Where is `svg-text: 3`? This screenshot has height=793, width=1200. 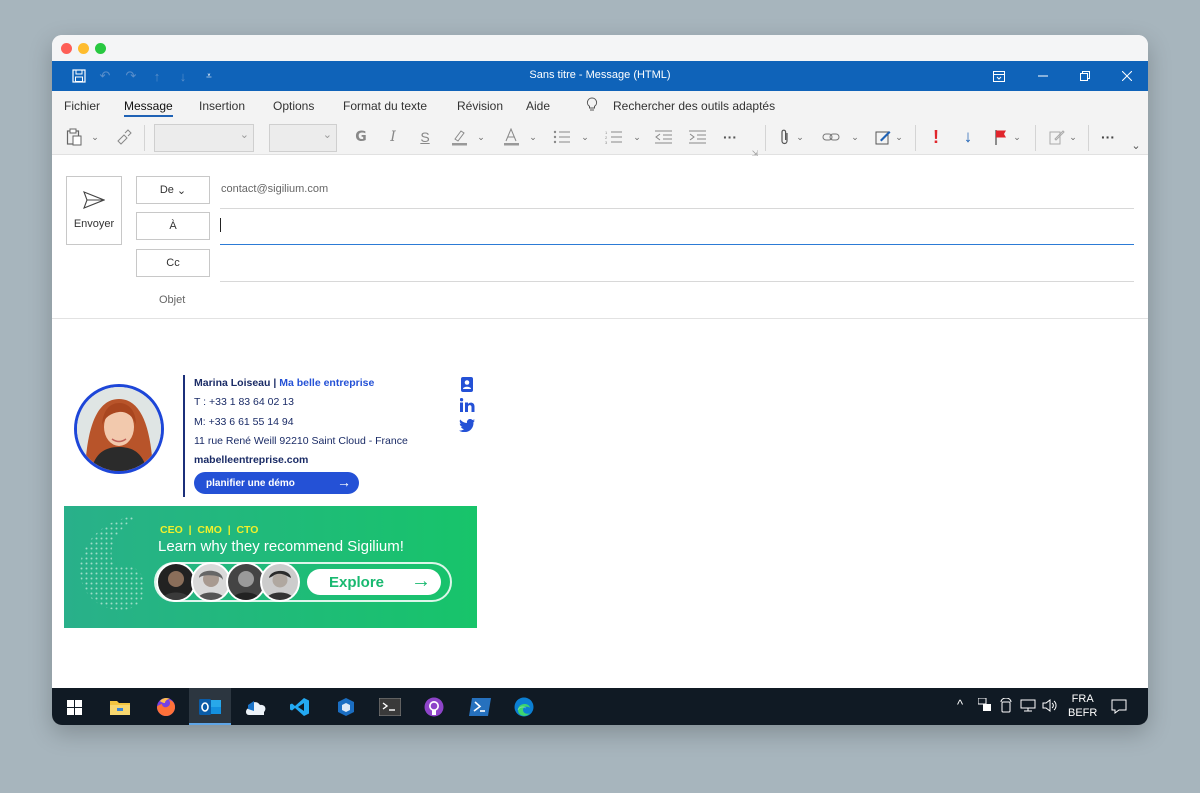 svg-text: 3 is located at coordinates (606, 142).